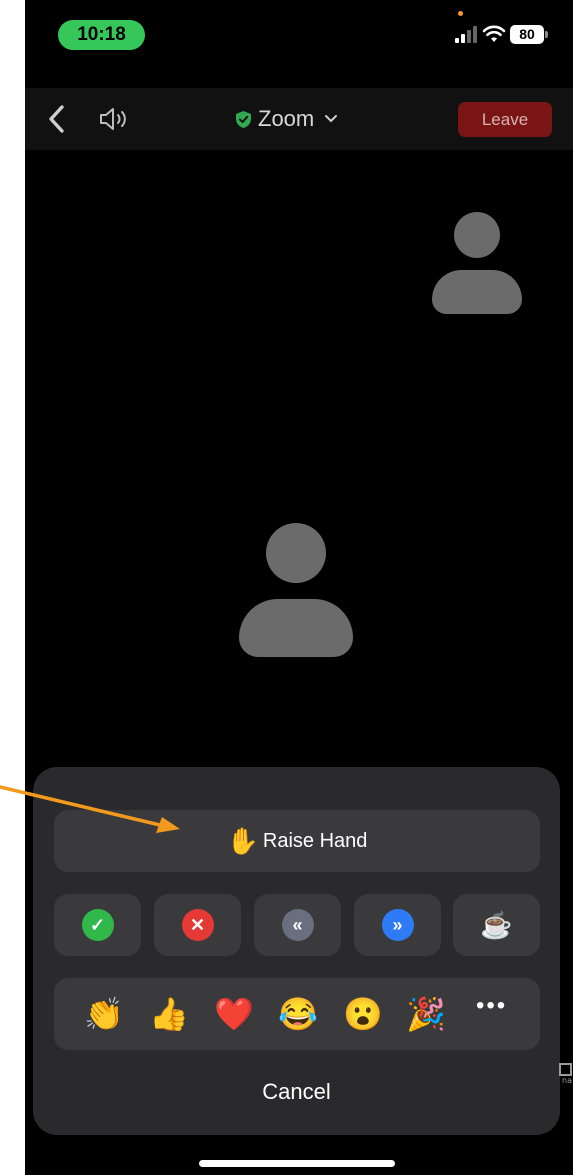 Image resolution: width=573 pixels, height=1175 pixels. What do you see at coordinates (101, 35) in the screenshot?
I see `status-time: 10:18` at bounding box center [101, 35].